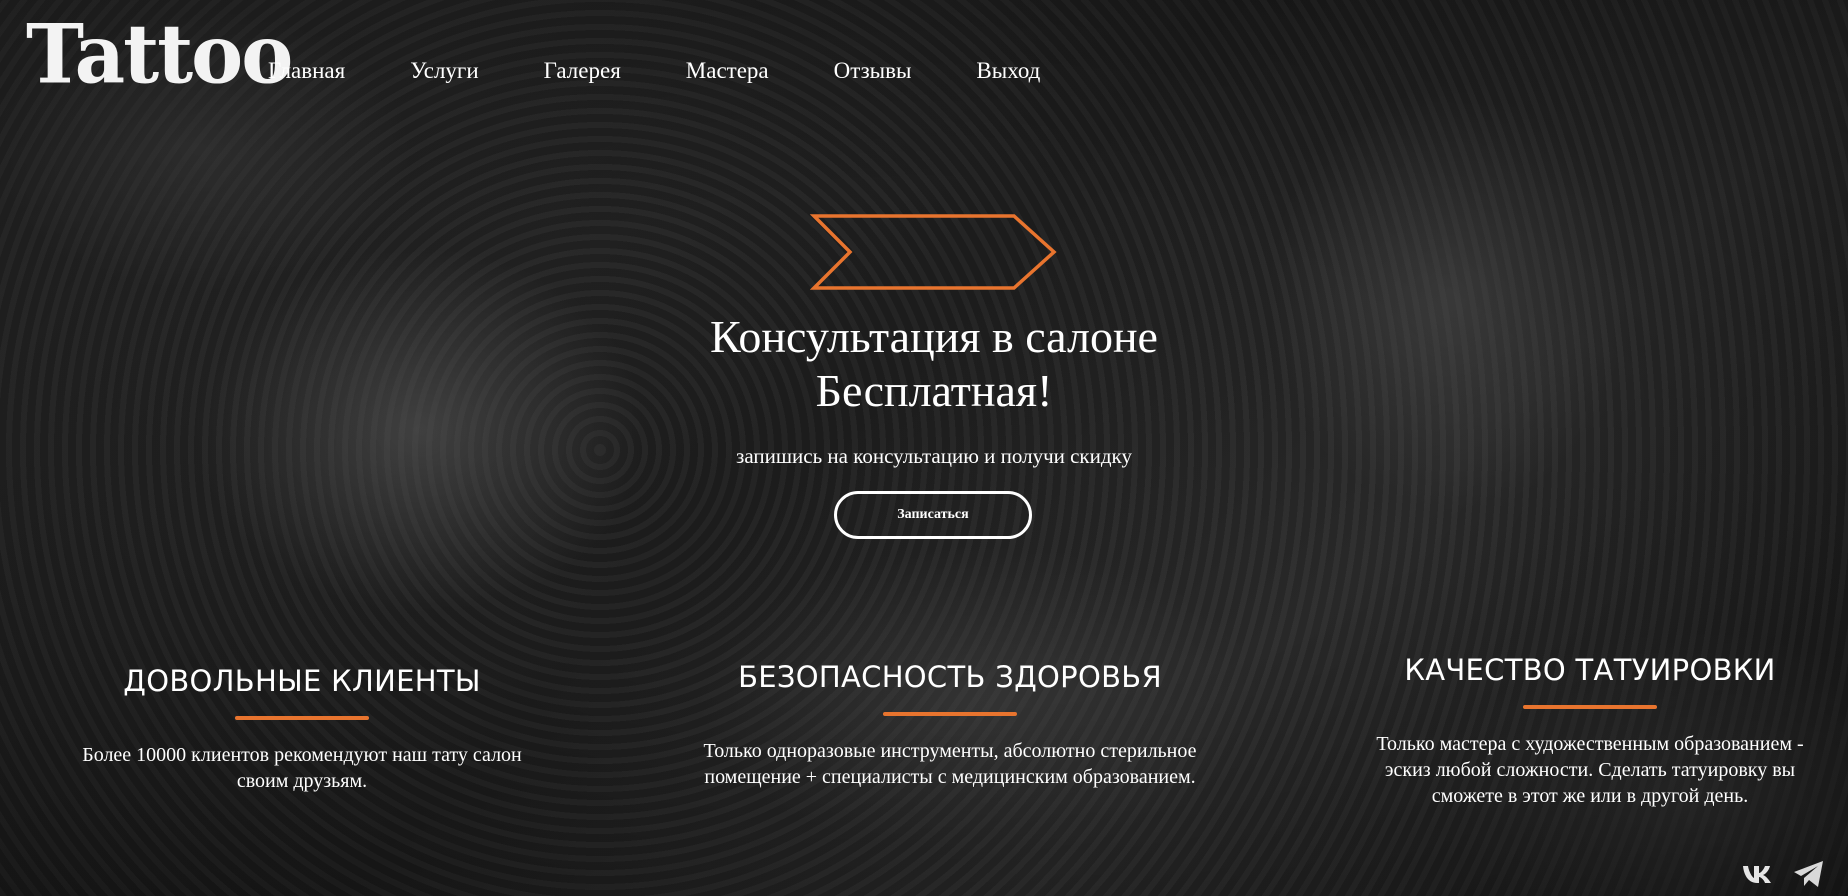 The height and width of the screenshot is (896, 1848). I want to click on hero-subtitle: запишись на консультацию и получи скидку, so click(934, 456).